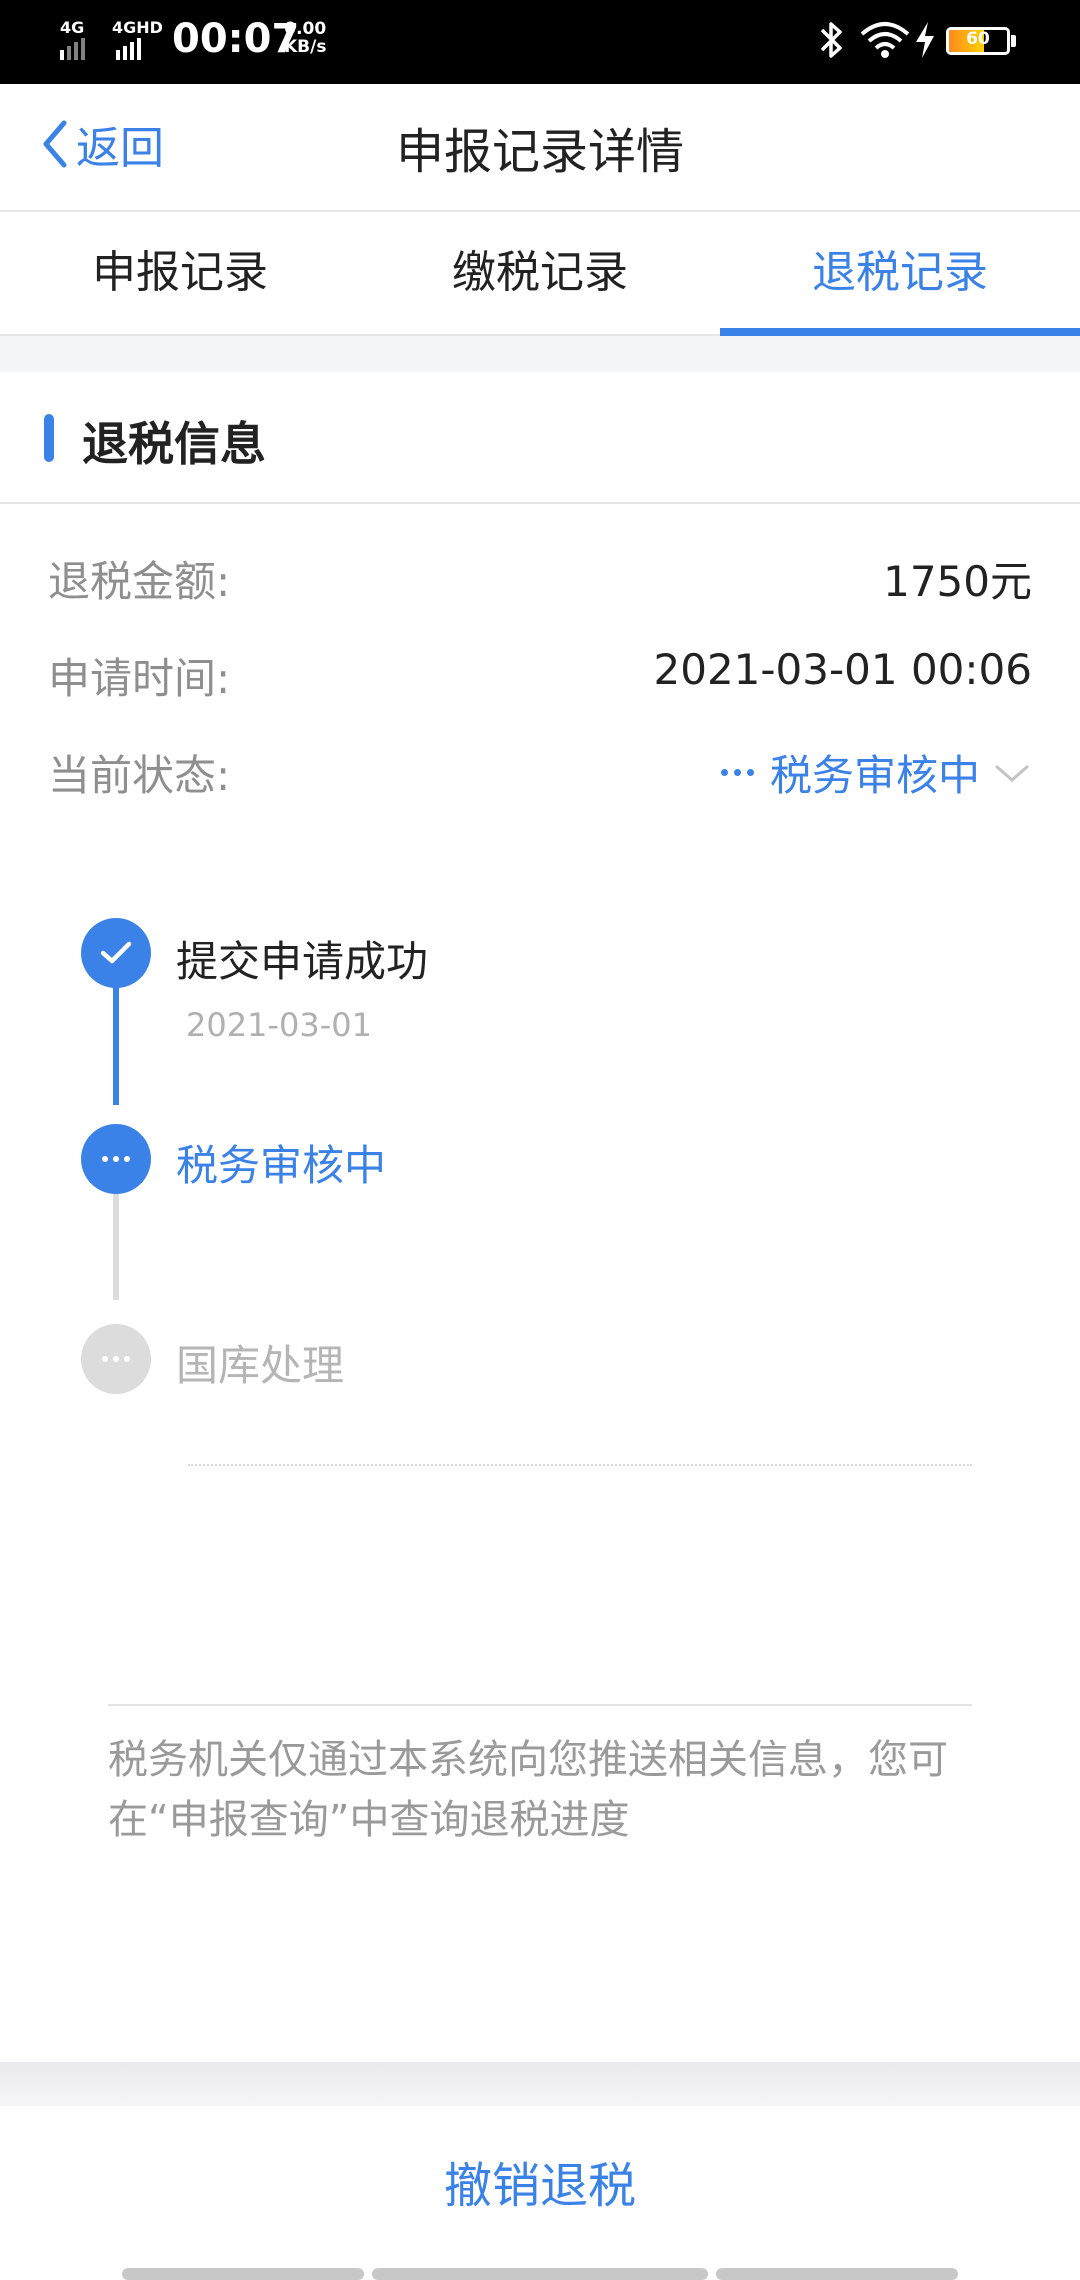 The height and width of the screenshot is (2280, 1080). I want to click on network-speed-value: 0.00, so click(305, 29).